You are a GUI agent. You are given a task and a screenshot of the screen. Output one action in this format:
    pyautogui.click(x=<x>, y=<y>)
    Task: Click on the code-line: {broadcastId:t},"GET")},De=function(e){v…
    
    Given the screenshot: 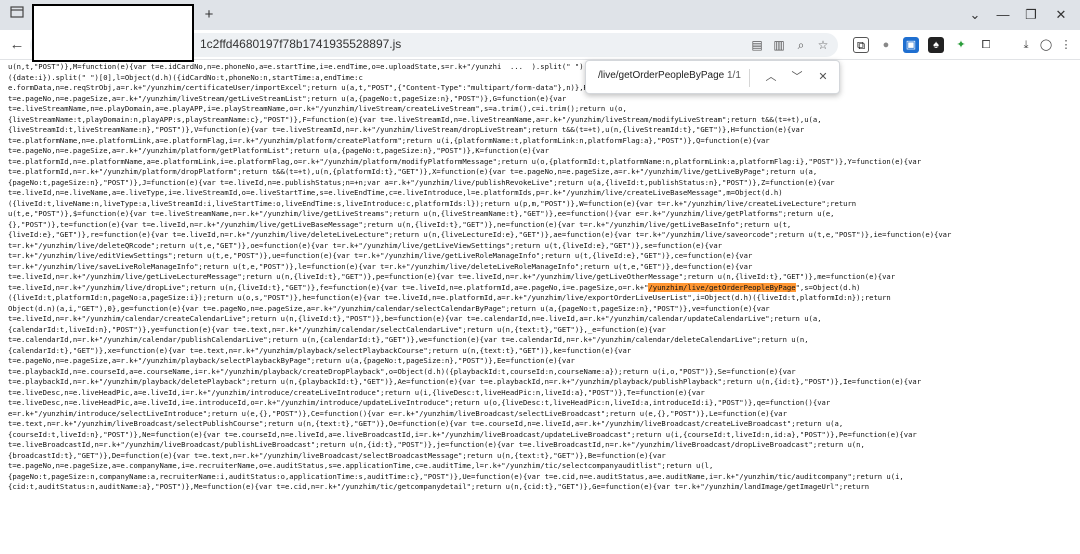 What is the action you would take?
    pyautogui.click(x=542, y=456)
    